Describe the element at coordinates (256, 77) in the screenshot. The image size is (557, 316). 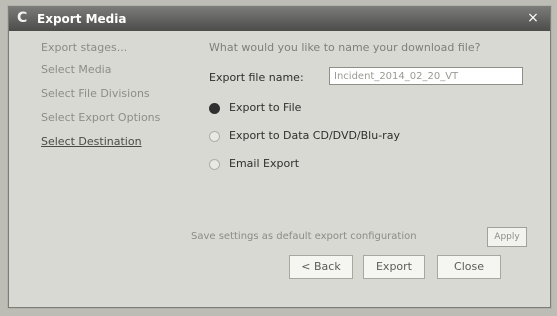
I see `export-file-name-label: Export file name:` at that location.